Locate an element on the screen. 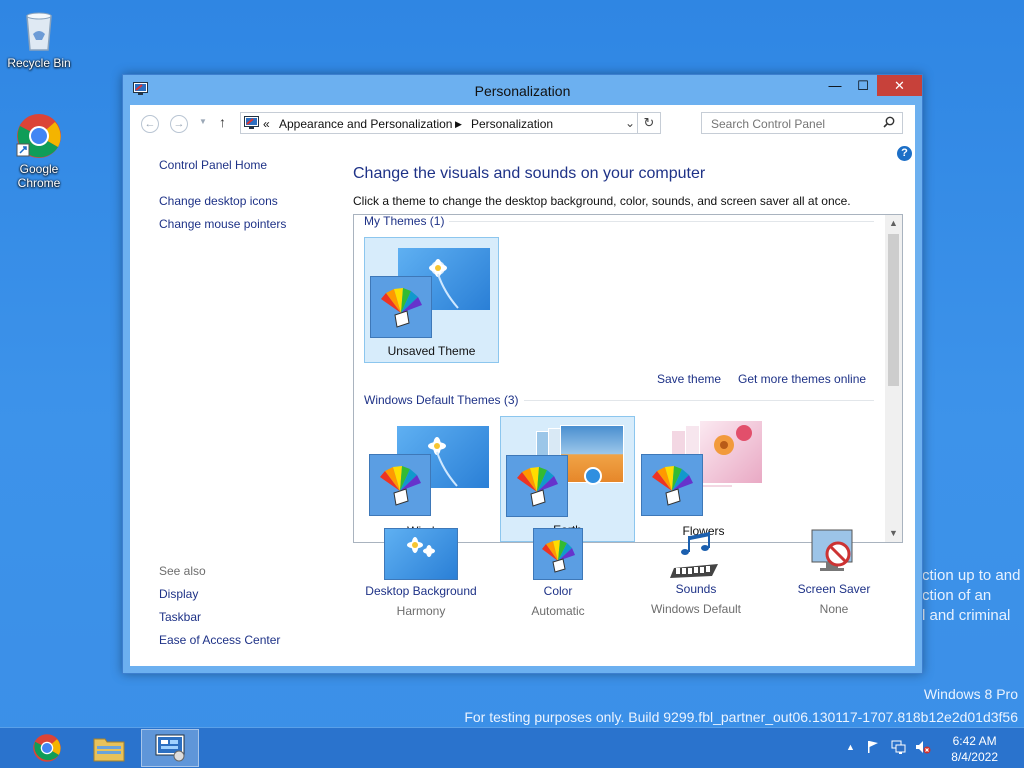  theme-list-scrollbar: ▲ ▼ is located at coordinates (893, 378).